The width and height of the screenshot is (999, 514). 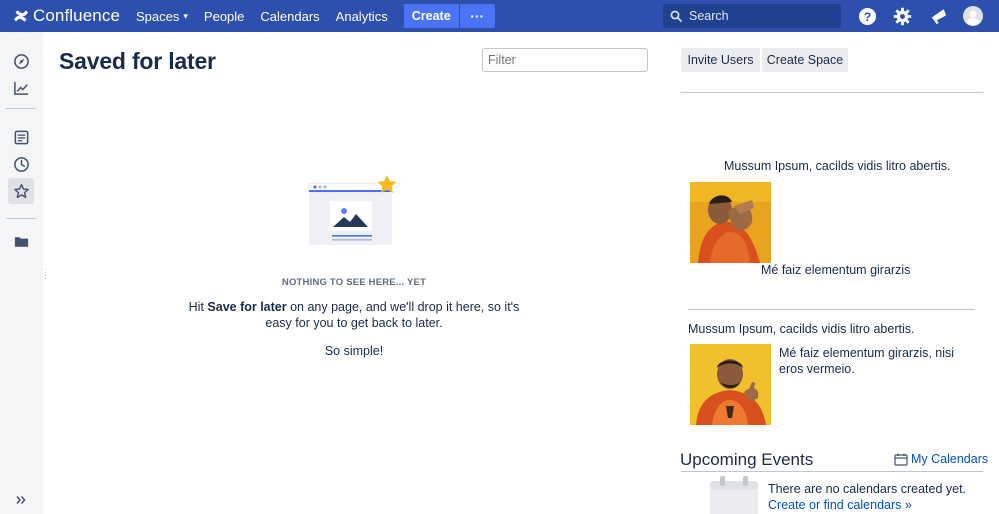 I want to click on page-title: Saved for later, so click(x=137, y=61).